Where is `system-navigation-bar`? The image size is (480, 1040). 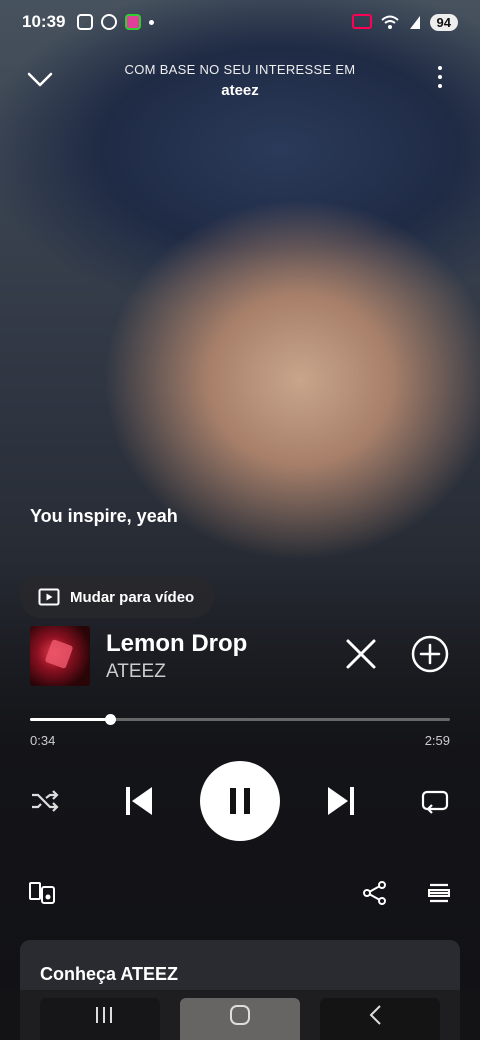 system-navigation-bar is located at coordinates (240, 1015).